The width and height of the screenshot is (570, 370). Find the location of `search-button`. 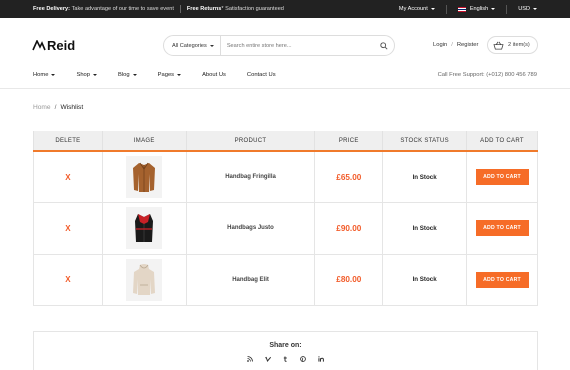

search-button is located at coordinates (384, 45).